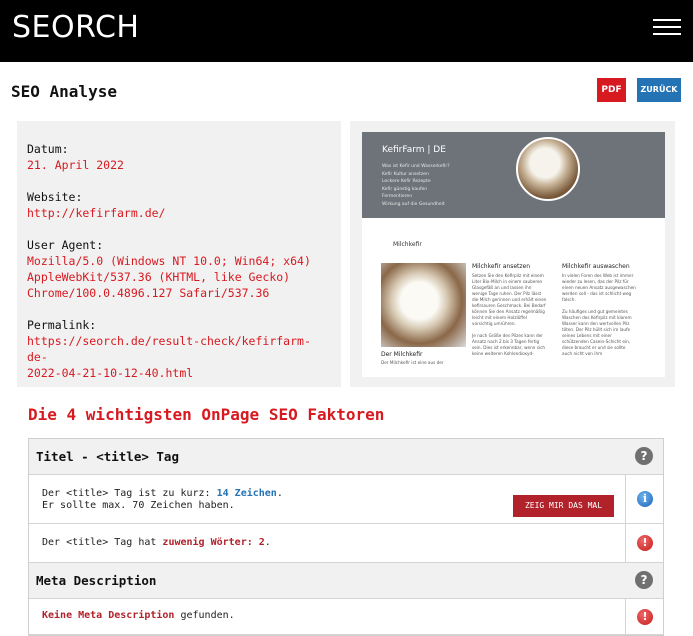 This screenshot has width=693, height=636. I want to click on screenshot-hero-image, so click(548, 169).